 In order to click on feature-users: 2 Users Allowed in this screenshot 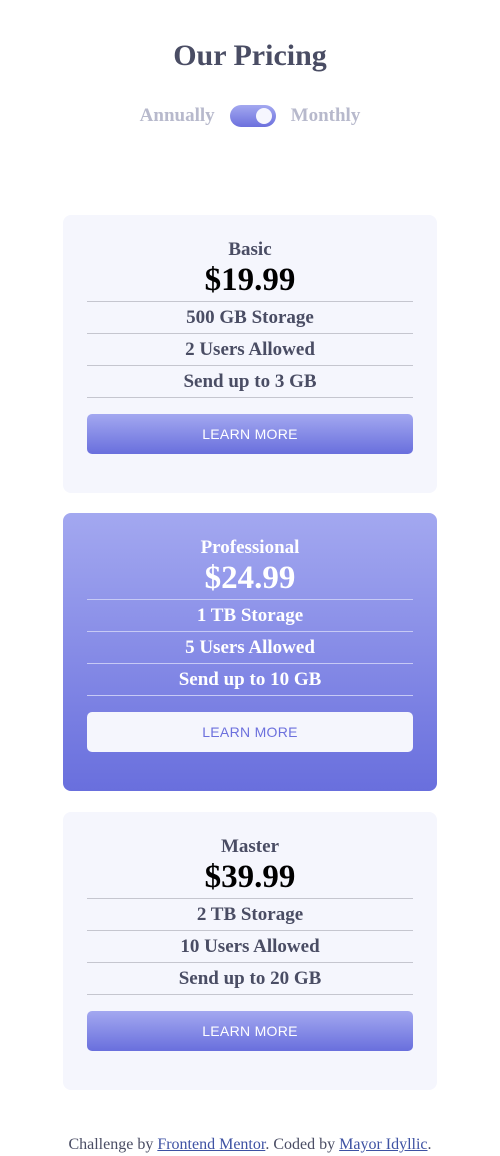, I will do `click(250, 350)`.